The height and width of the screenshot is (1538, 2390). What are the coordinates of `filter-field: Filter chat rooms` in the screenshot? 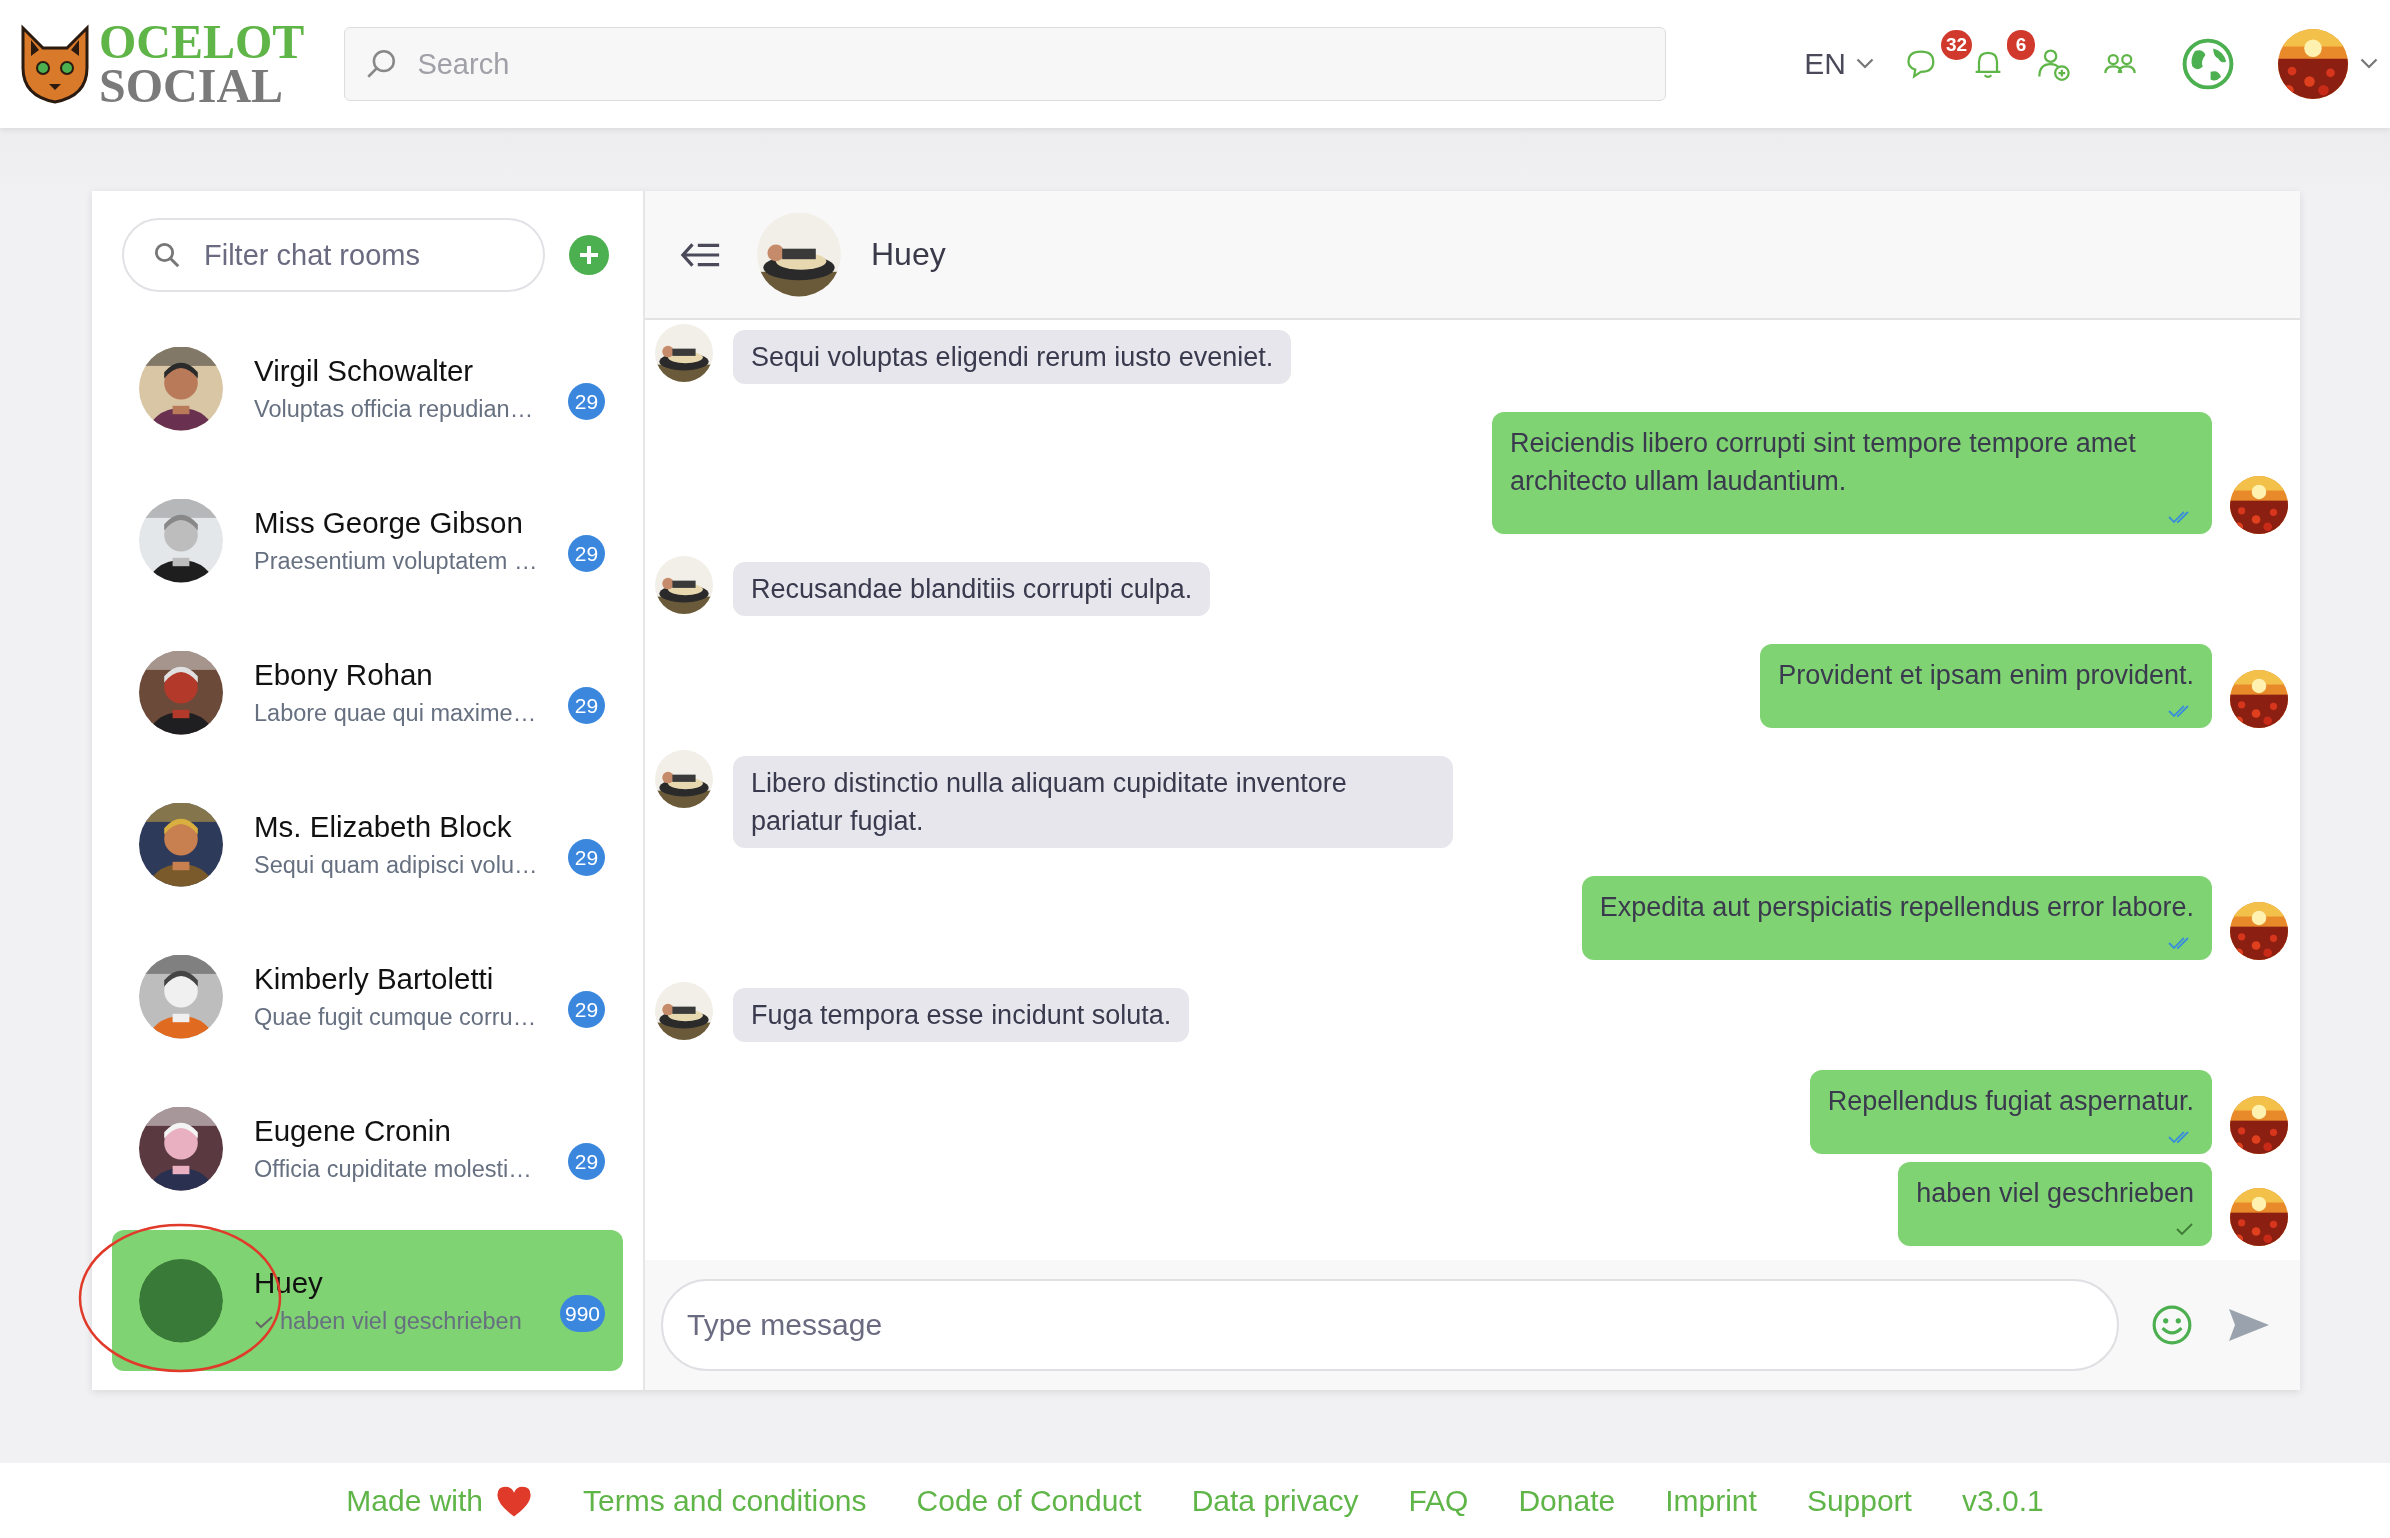 It's located at (333, 255).